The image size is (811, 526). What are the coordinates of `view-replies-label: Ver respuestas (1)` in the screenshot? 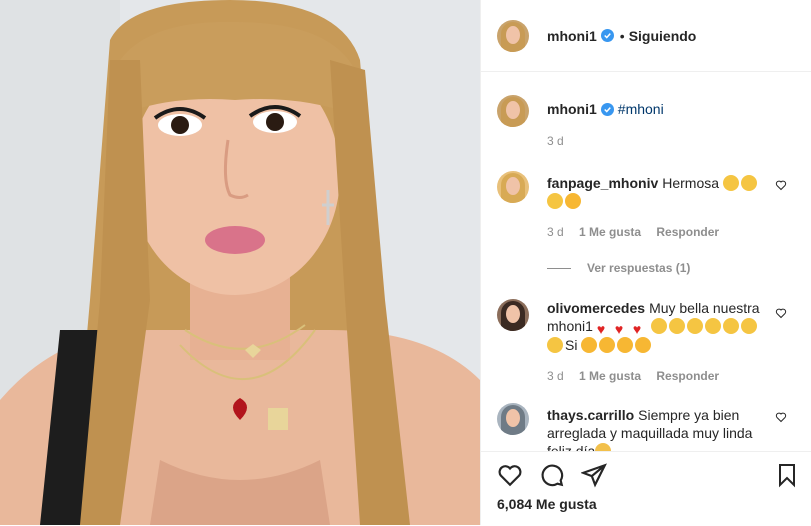 It's located at (639, 268).